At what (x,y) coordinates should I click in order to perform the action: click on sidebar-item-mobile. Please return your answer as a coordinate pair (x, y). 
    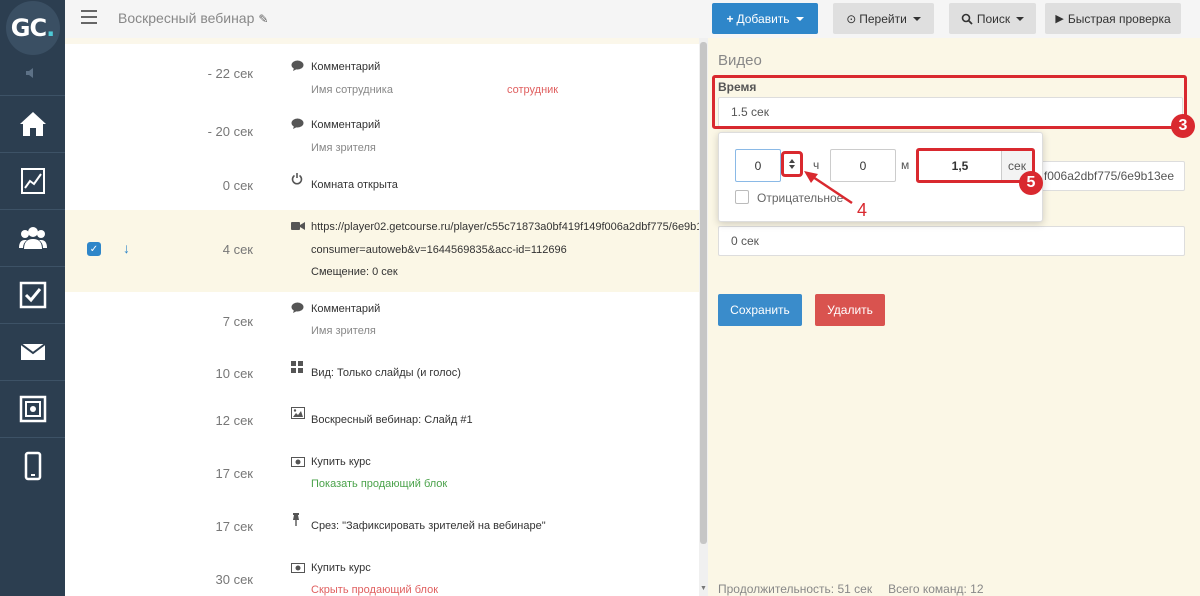
    Looking at the image, I should click on (32, 465).